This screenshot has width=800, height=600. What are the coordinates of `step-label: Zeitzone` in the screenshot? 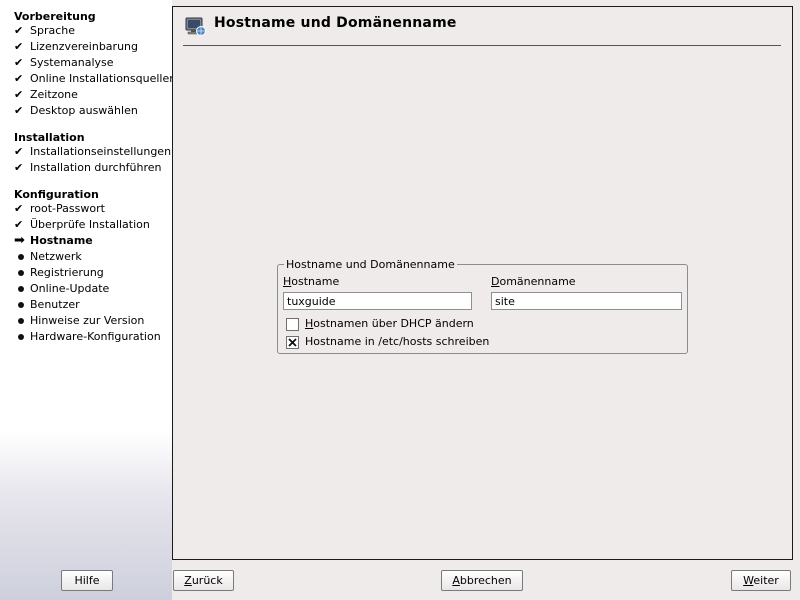 It's located at (54, 94).